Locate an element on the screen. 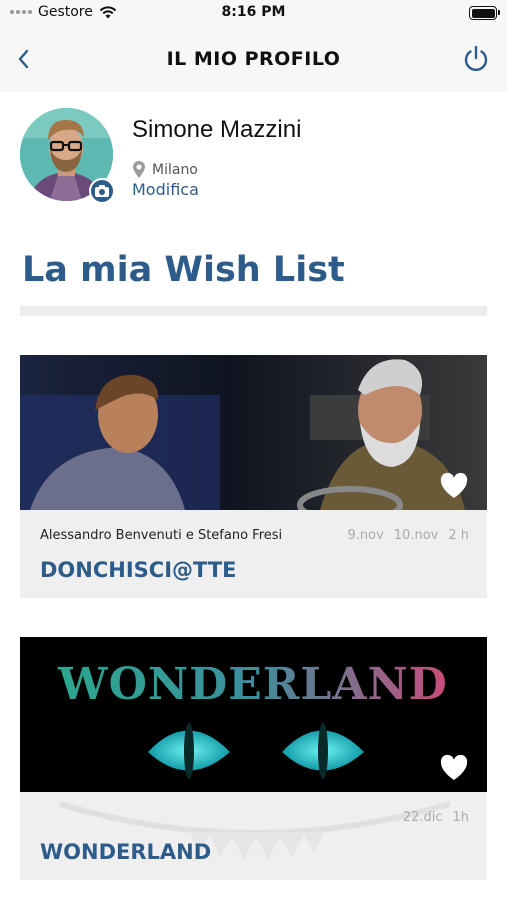  card-title: DONCHISCI@TTE is located at coordinates (138, 570).